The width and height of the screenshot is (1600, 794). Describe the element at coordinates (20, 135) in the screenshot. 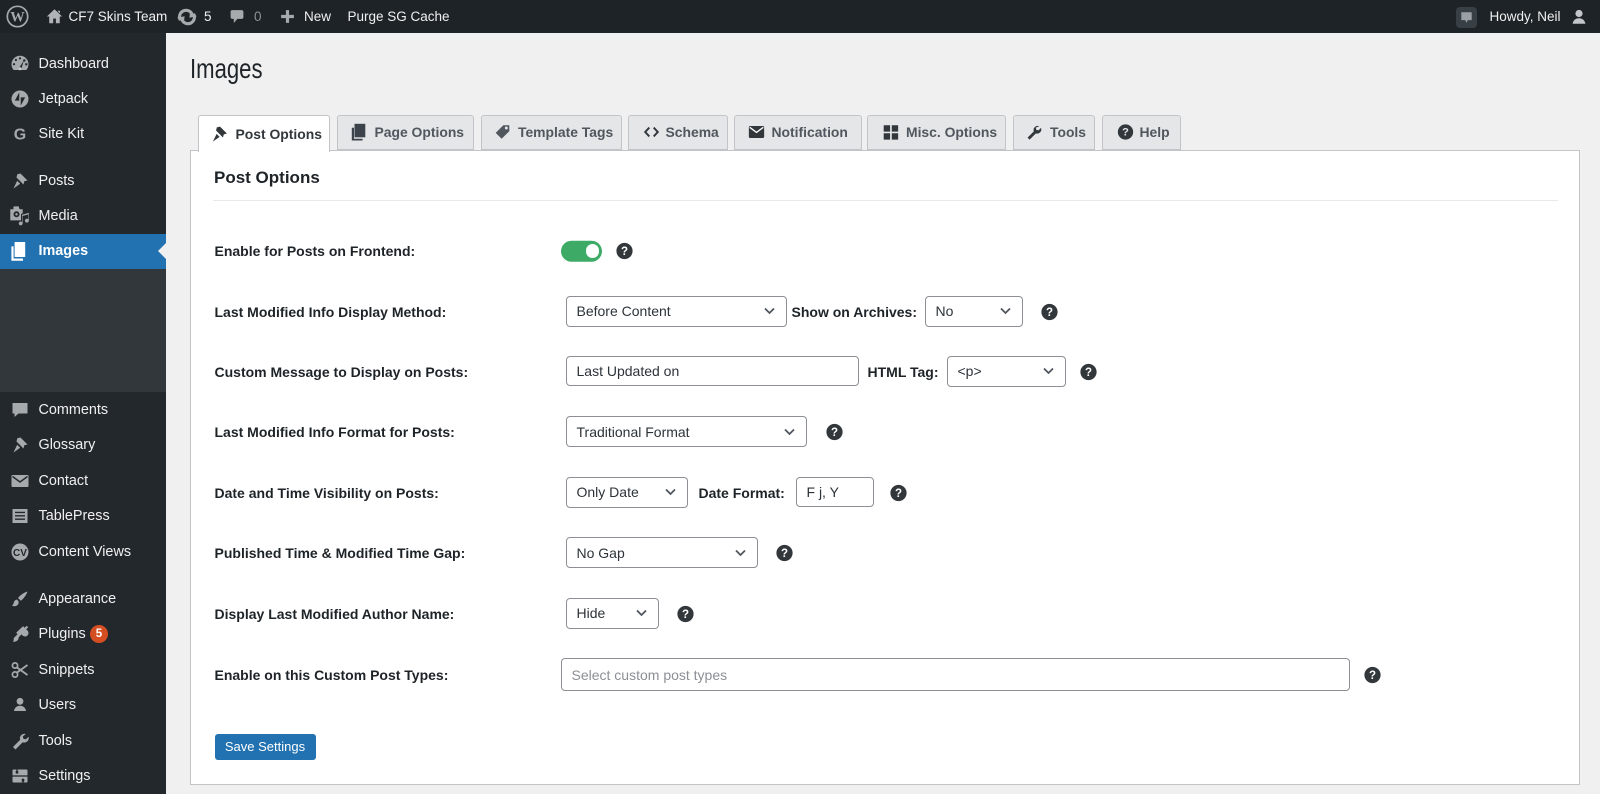

I see `svg-text: G` at that location.